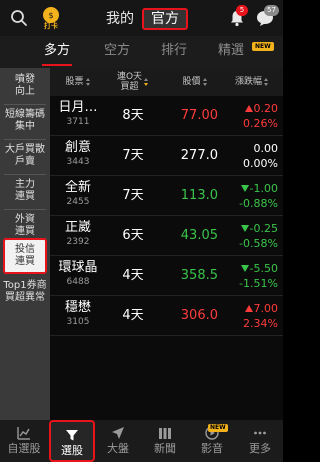 The height and width of the screenshot is (462, 320). Describe the element at coordinates (25, 149) in the screenshot. I see `side-item-label: 大戶買散` at that location.